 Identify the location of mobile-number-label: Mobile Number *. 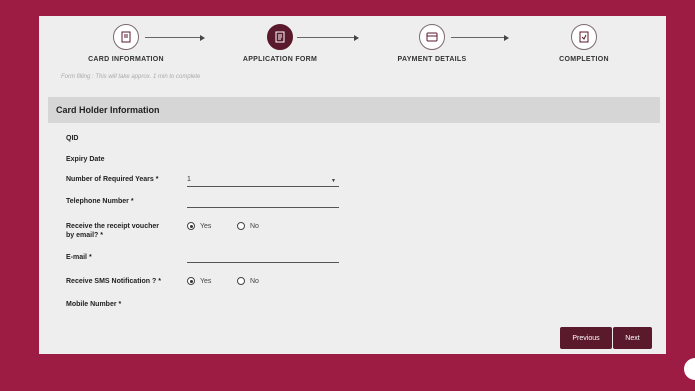
(93, 304).